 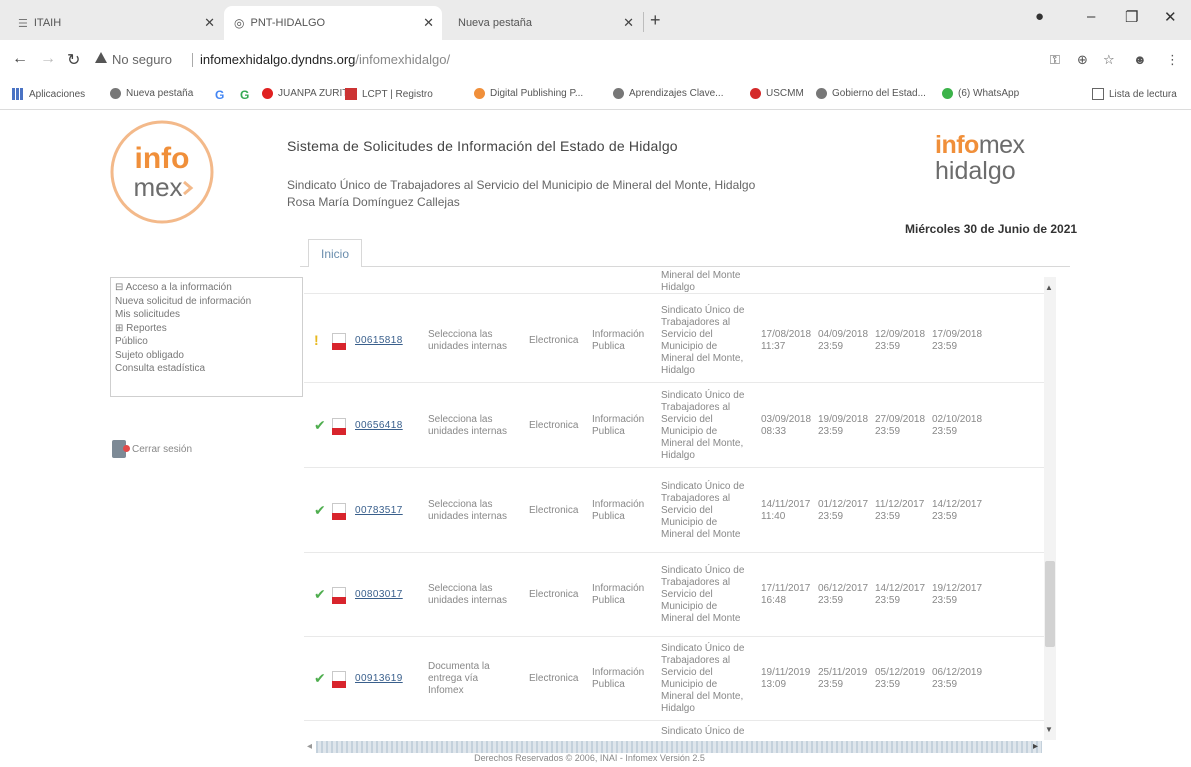 What do you see at coordinates (47, 23) in the screenshot?
I see `browser-tab-title: ITAIH` at bounding box center [47, 23].